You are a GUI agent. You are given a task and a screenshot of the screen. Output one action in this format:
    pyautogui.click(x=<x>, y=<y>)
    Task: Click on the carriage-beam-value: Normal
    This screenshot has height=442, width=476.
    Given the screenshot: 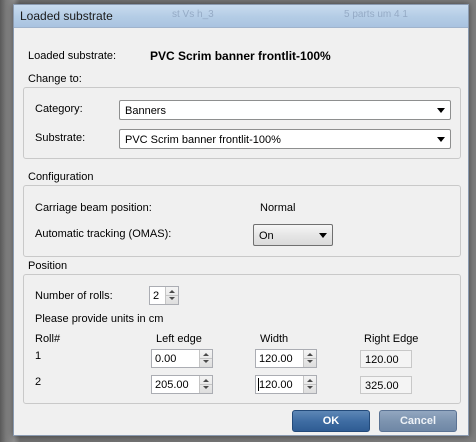 What is the action you would take?
    pyautogui.click(x=278, y=208)
    